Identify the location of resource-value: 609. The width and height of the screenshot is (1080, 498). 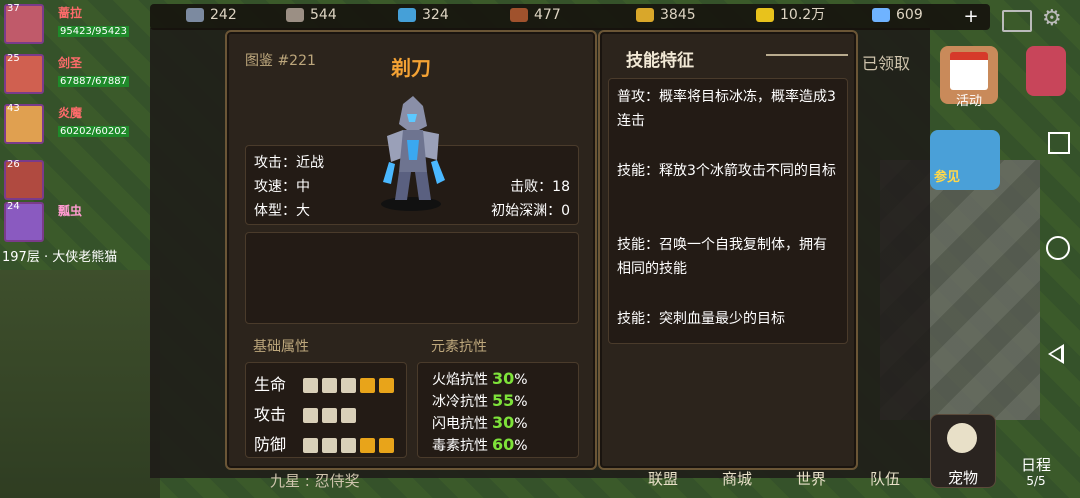
(909, 15).